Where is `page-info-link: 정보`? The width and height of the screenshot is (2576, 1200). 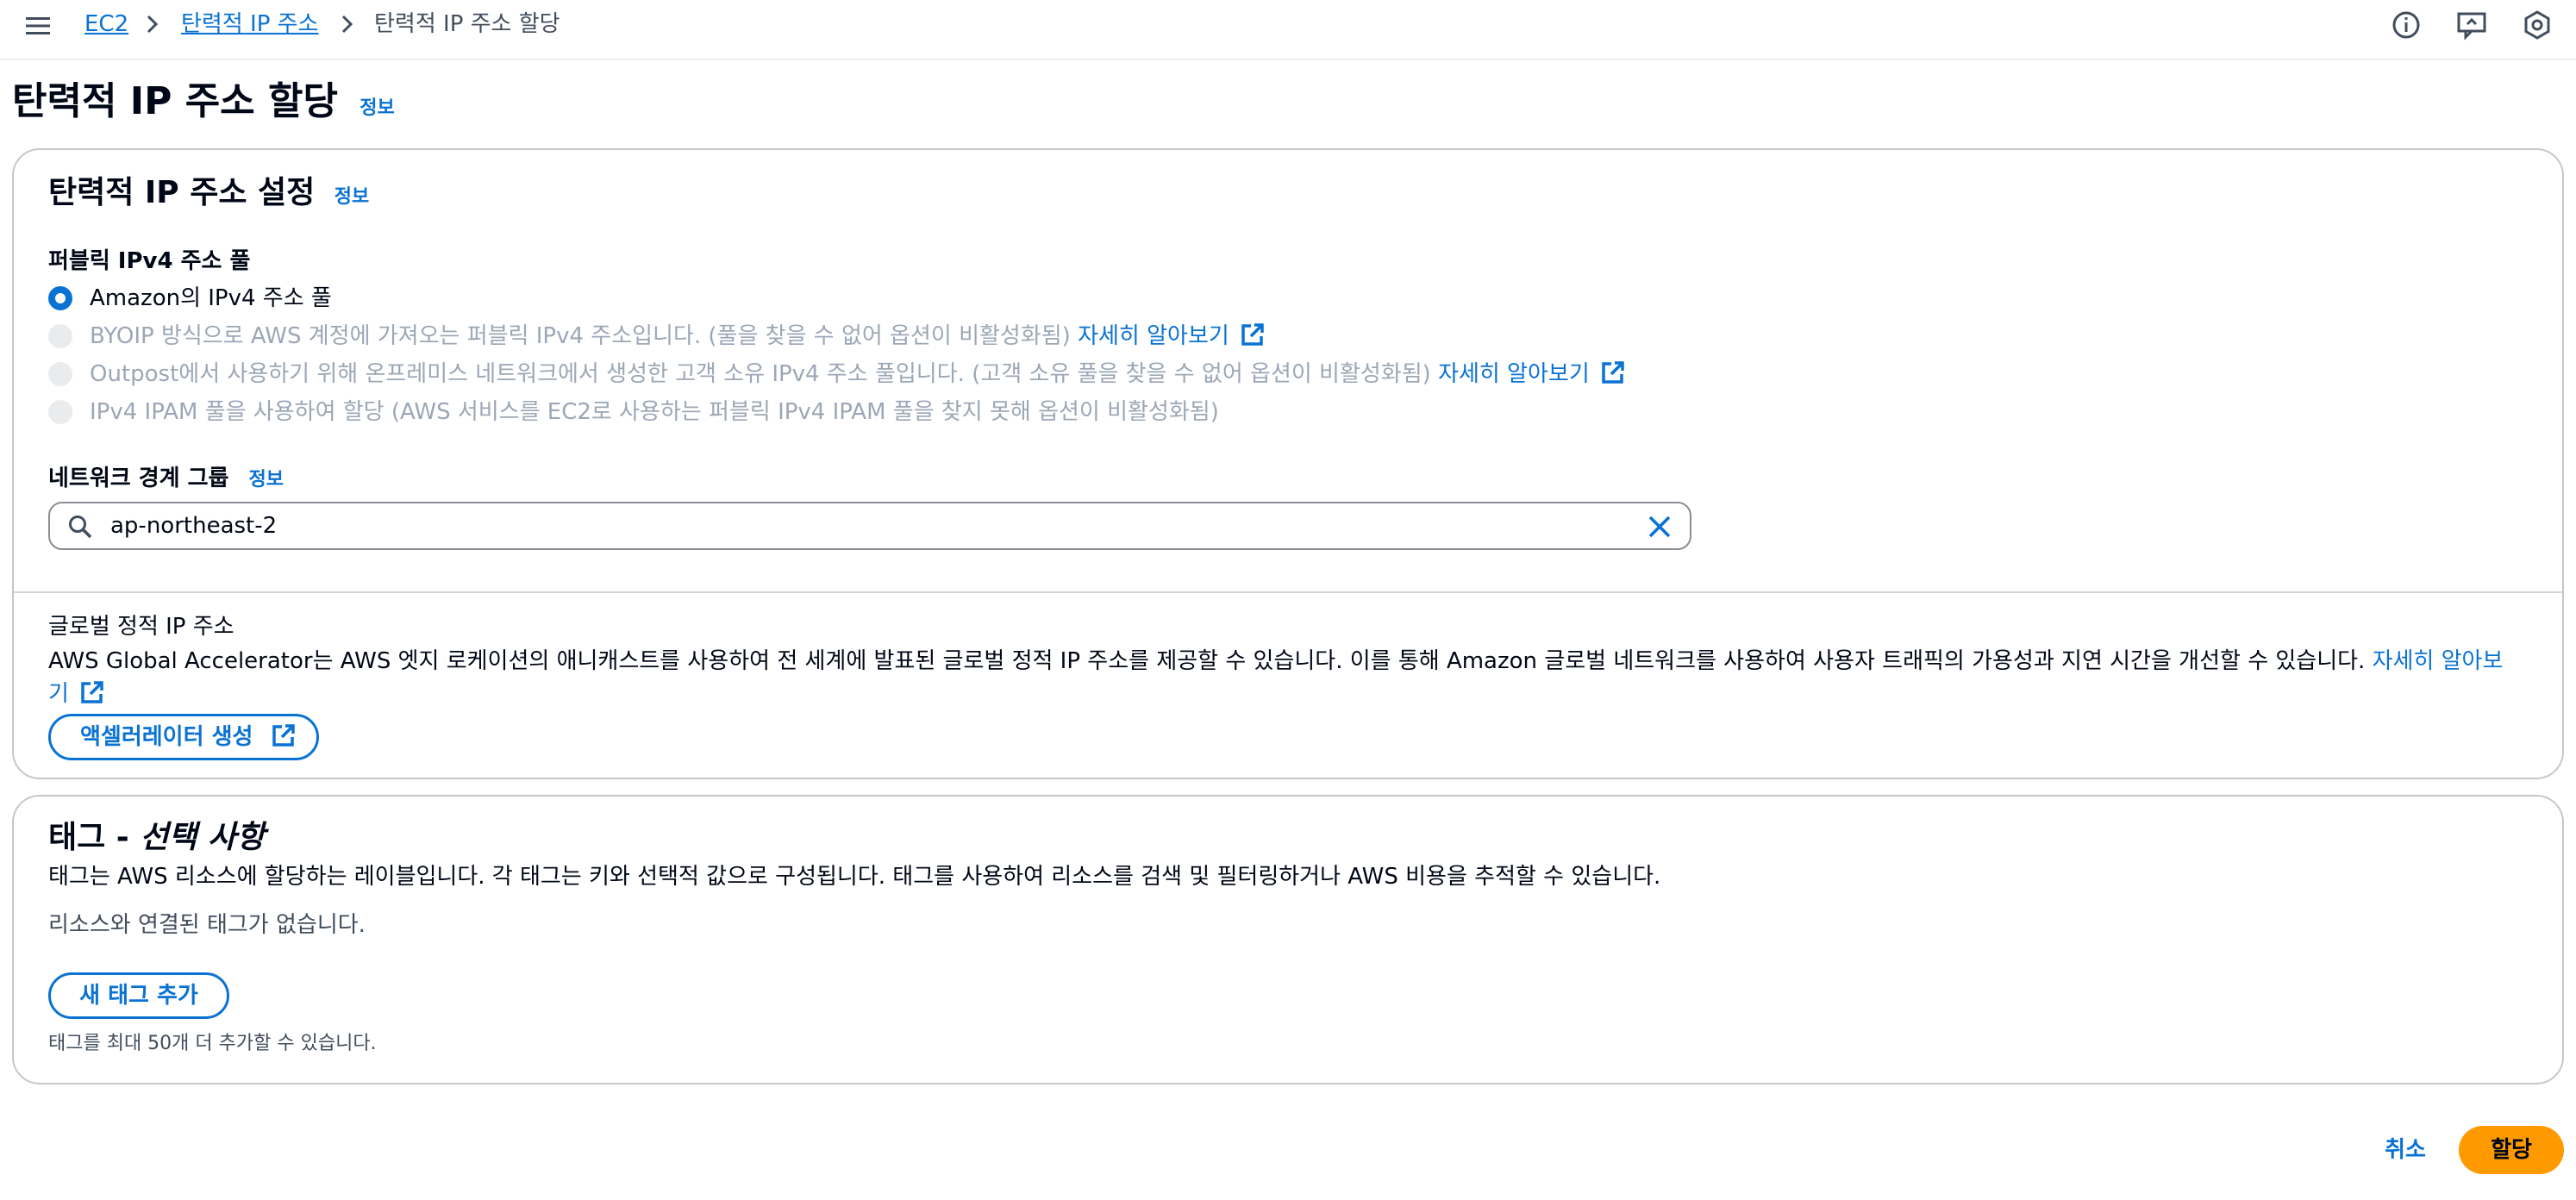
page-info-link: 정보 is located at coordinates (377, 108).